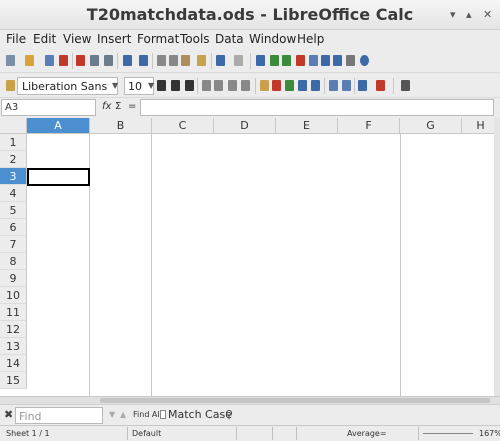 This screenshot has height=441, width=500. Describe the element at coordinates (13, 346) in the screenshot. I see `row-header: 13` at that location.